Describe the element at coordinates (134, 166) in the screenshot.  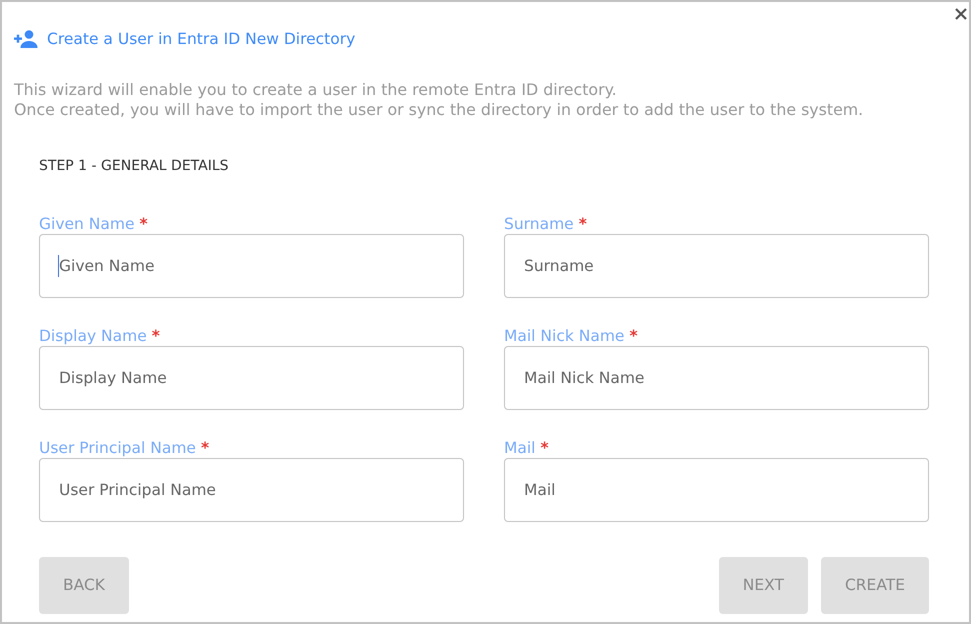
I see `step-heading: STEP 1 - GENERAL DETAILS` at that location.